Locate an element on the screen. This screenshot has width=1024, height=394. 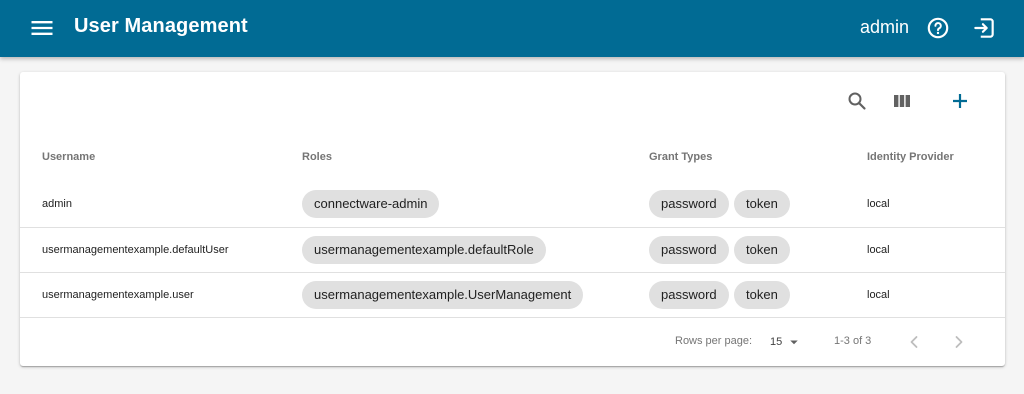
menu-icon is located at coordinates (42, 28).